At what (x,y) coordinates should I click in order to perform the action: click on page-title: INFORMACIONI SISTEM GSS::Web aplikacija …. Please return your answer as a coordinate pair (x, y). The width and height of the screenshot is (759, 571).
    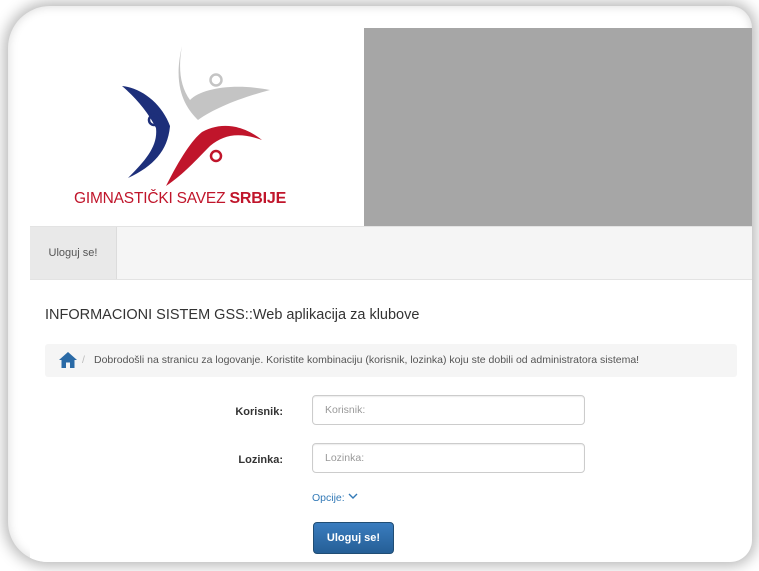
    Looking at the image, I should click on (232, 315).